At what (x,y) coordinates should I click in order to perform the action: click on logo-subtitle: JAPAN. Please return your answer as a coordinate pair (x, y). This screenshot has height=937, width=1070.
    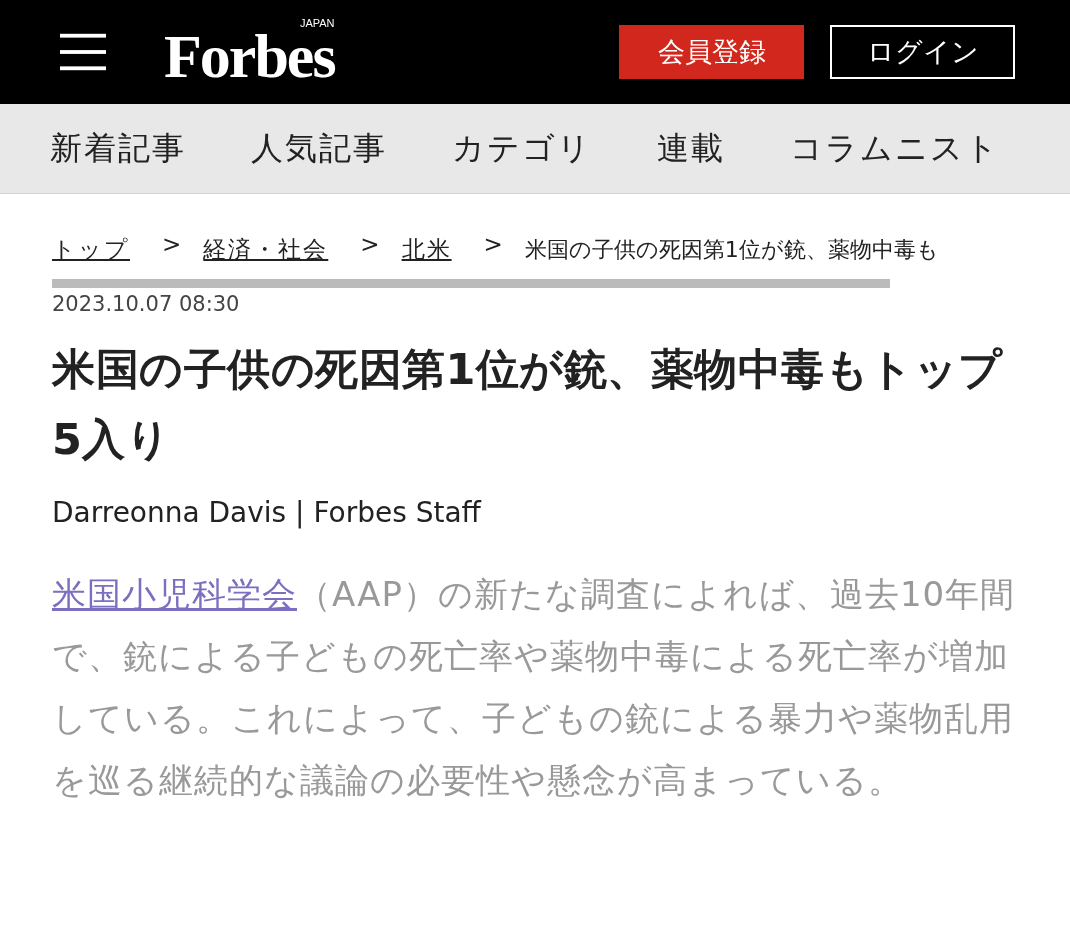
    Looking at the image, I should click on (317, 23).